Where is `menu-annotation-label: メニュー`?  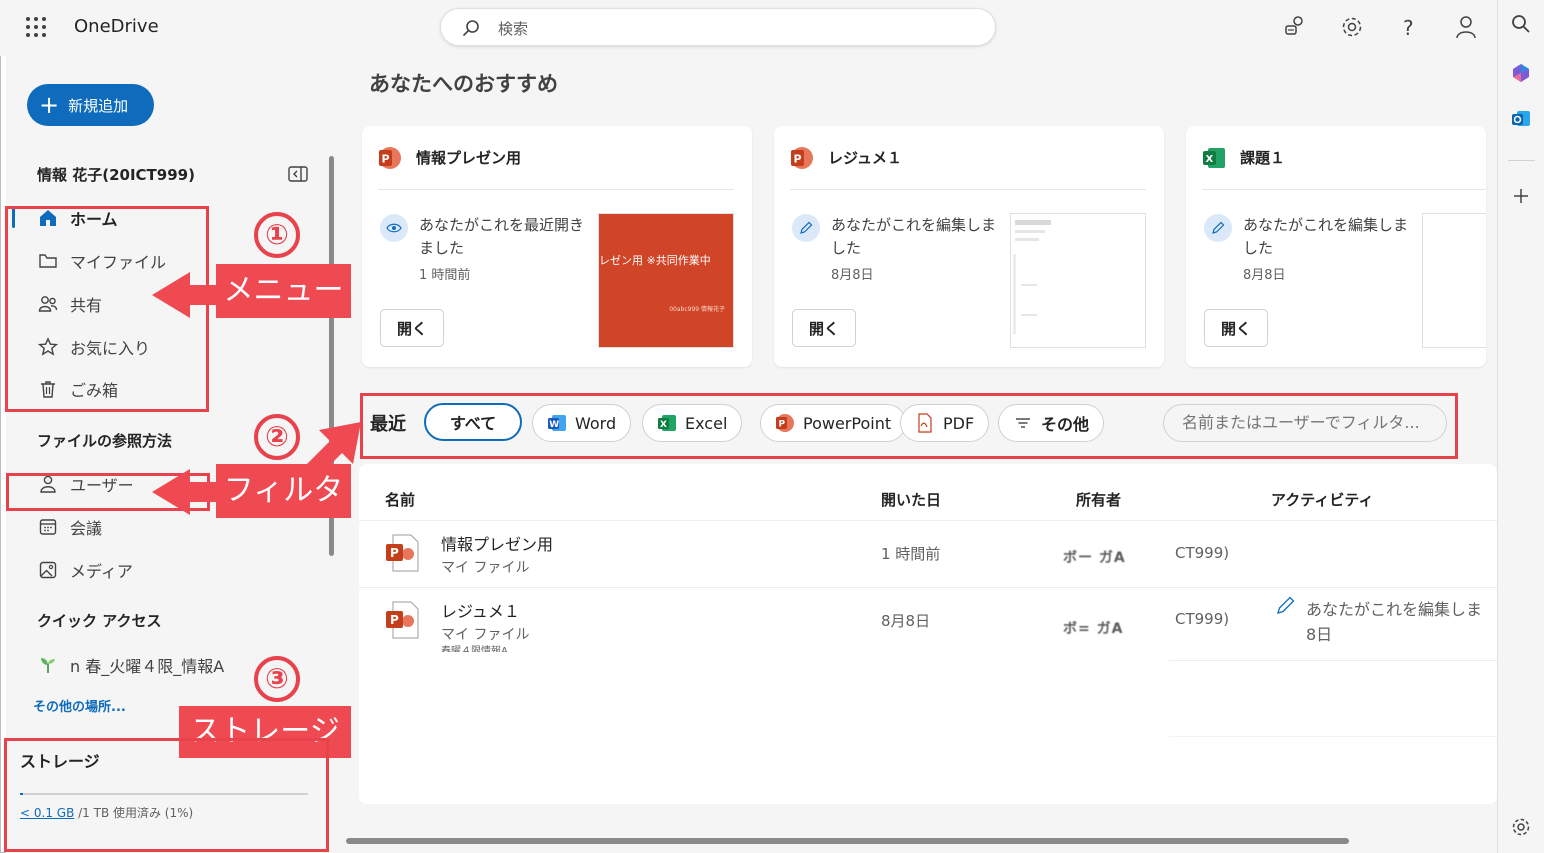
menu-annotation-label: メニュー is located at coordinates (283, 291).